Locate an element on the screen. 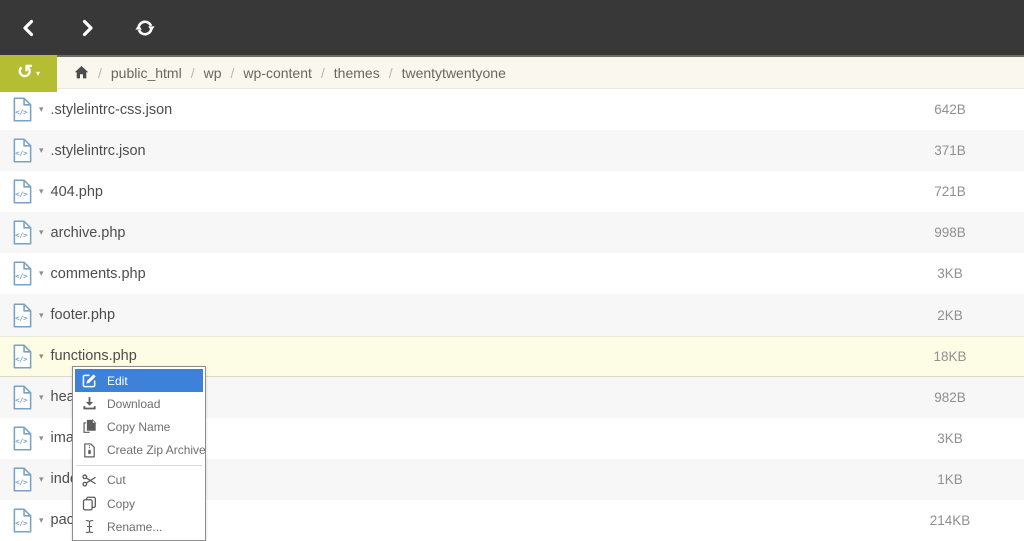  history-dropdown-button: ↺ ▾ is located at coordinates (28, 73).